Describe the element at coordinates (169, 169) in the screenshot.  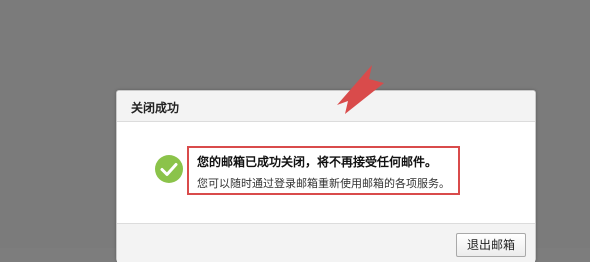
I see `check-circle-icon` at that location.